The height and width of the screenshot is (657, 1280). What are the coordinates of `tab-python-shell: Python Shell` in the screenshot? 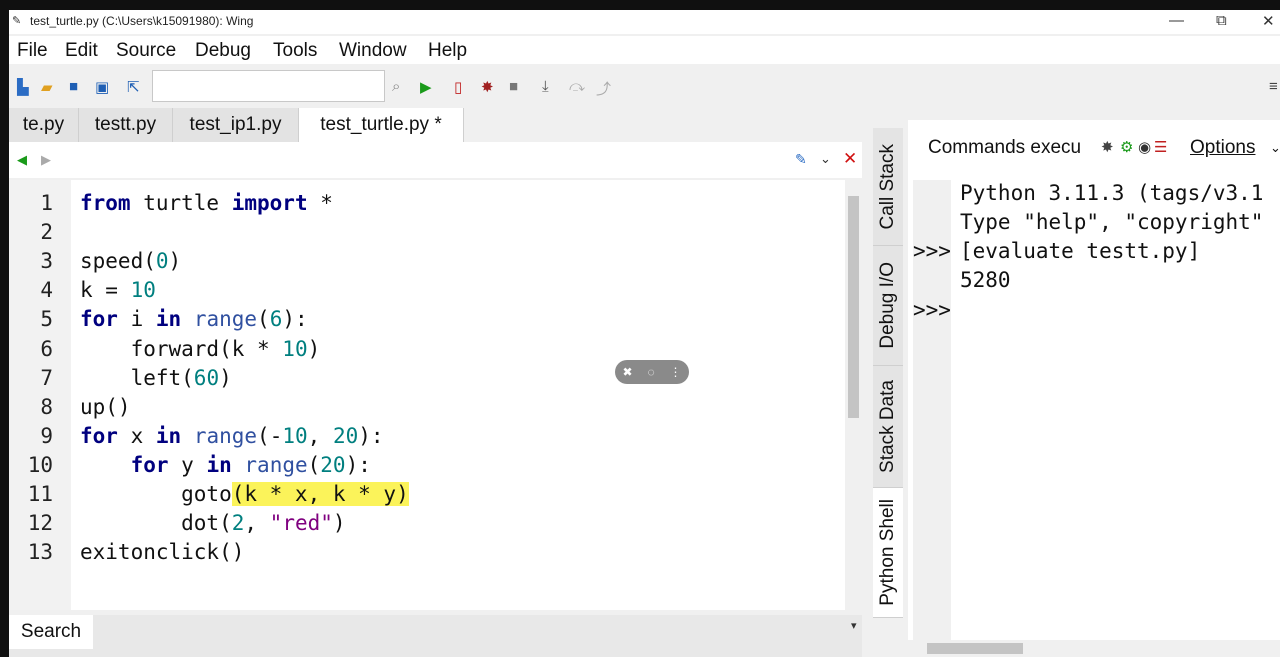 It's located at (888, 553).